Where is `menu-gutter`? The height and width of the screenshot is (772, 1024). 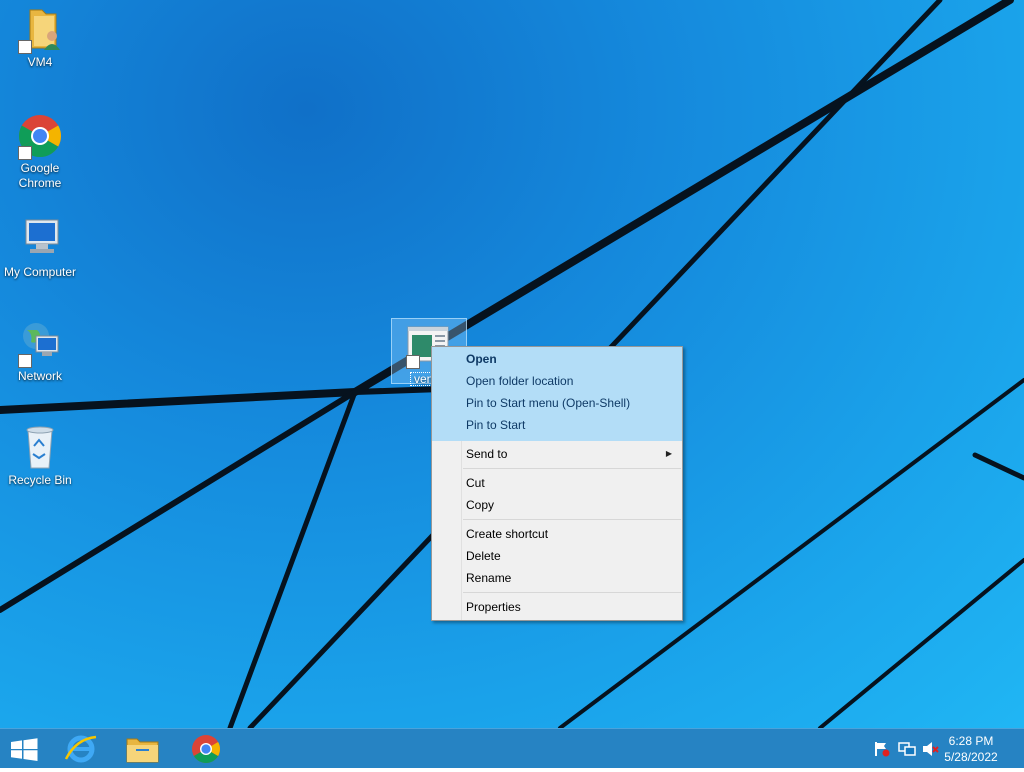
menu-gutter is located at coordinates (461, 530).